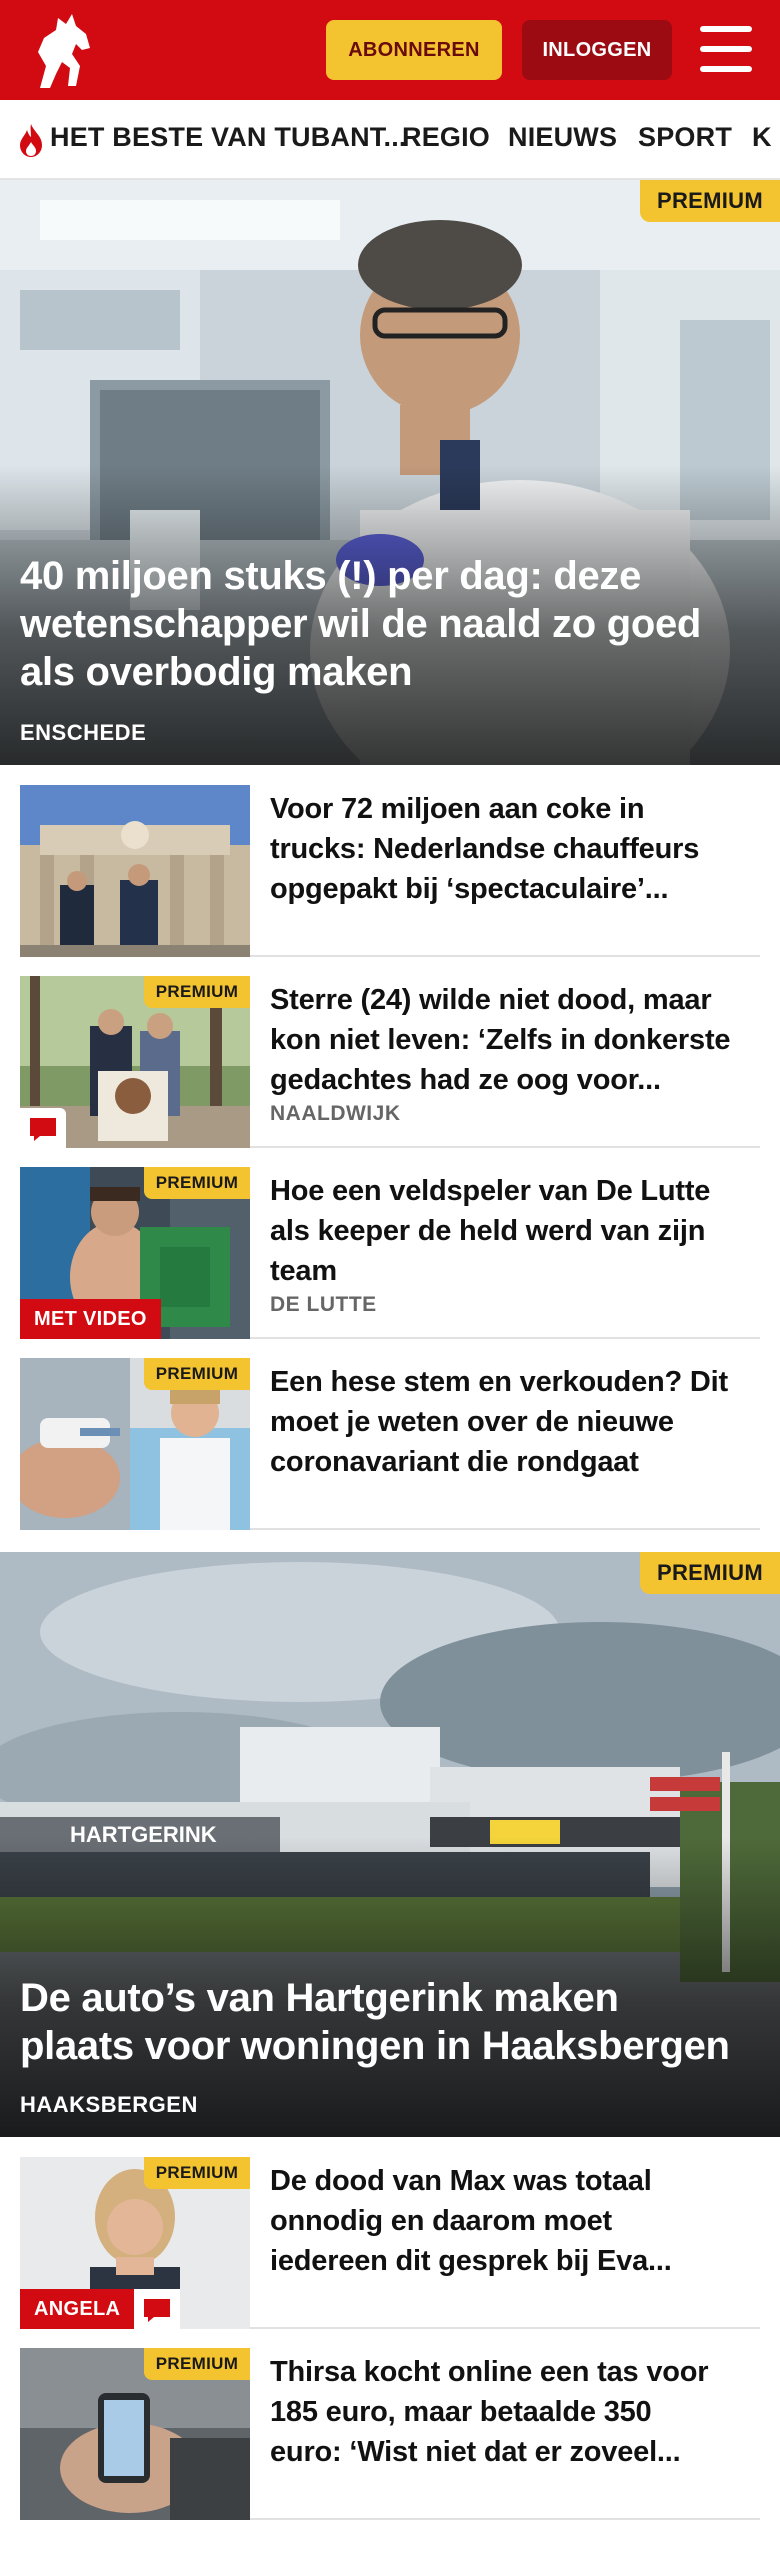 The width and height of the screenshot is (780, 2560). I want to click on nav-item-nieuws: NIEUWS, so click(562, 137).